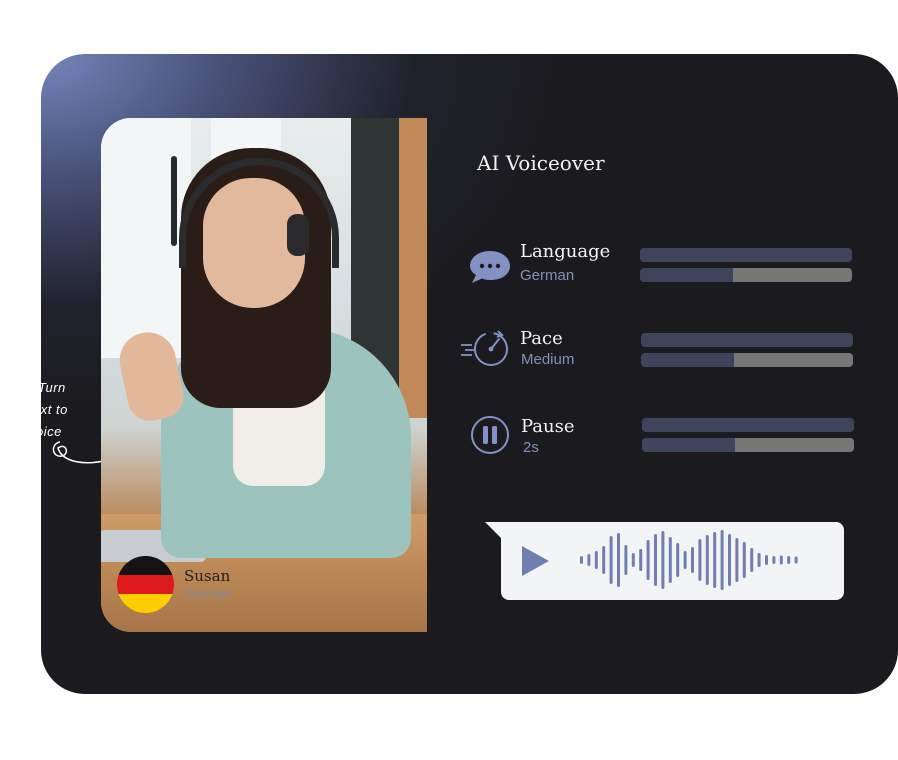 This screenshot has width=898, height=760. I want to click on pace-bar-top, so click(747, 340).